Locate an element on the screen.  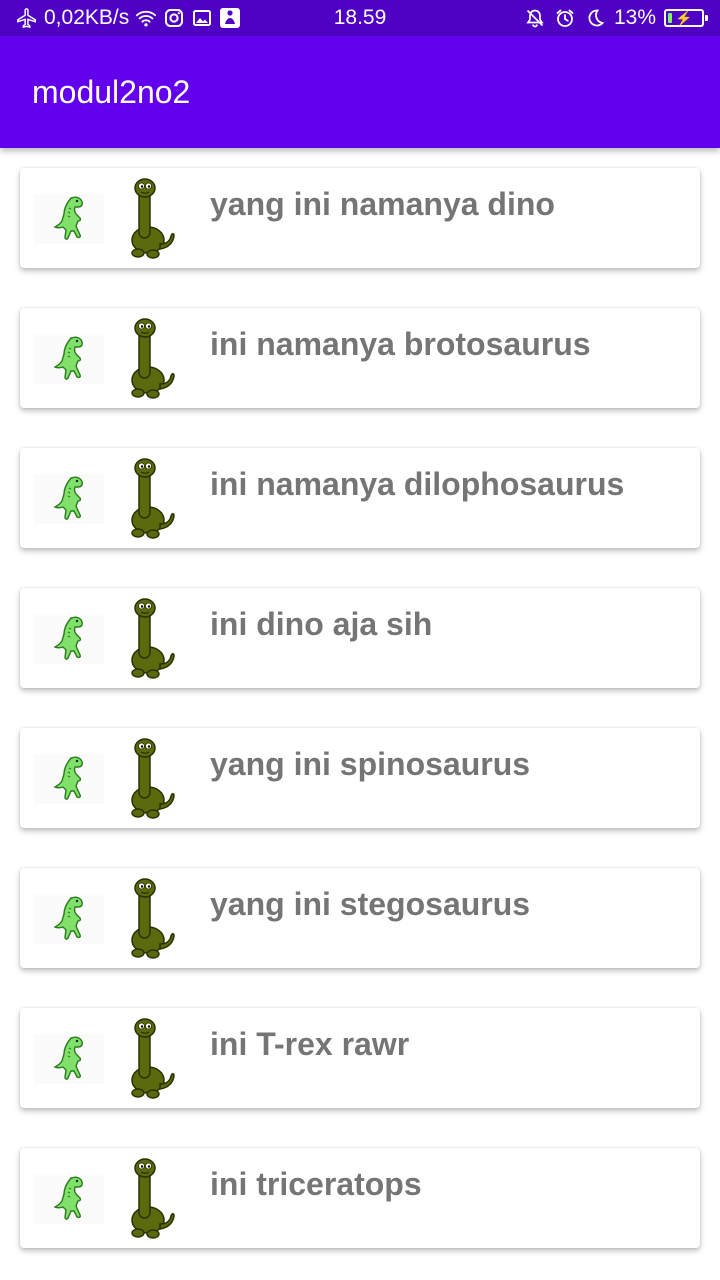
list-item: yang ini stegosaurus is located at coordinates (360, 918).